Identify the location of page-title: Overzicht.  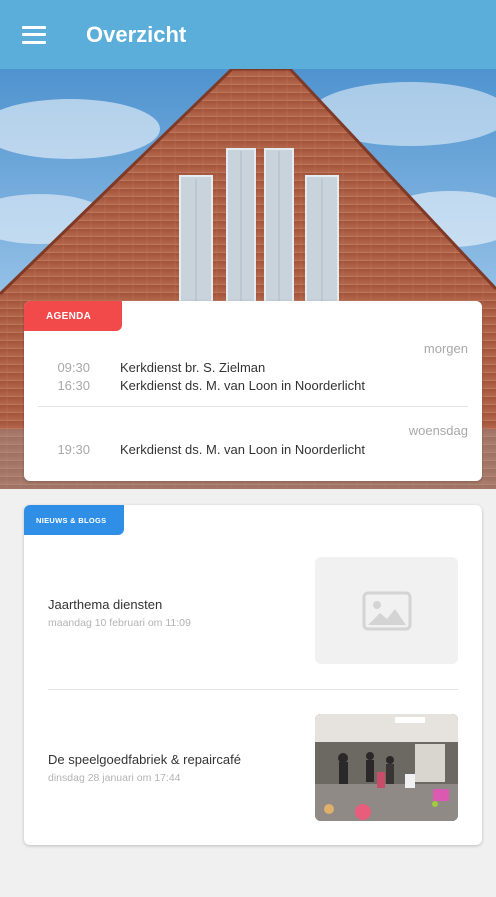
(136, 34).